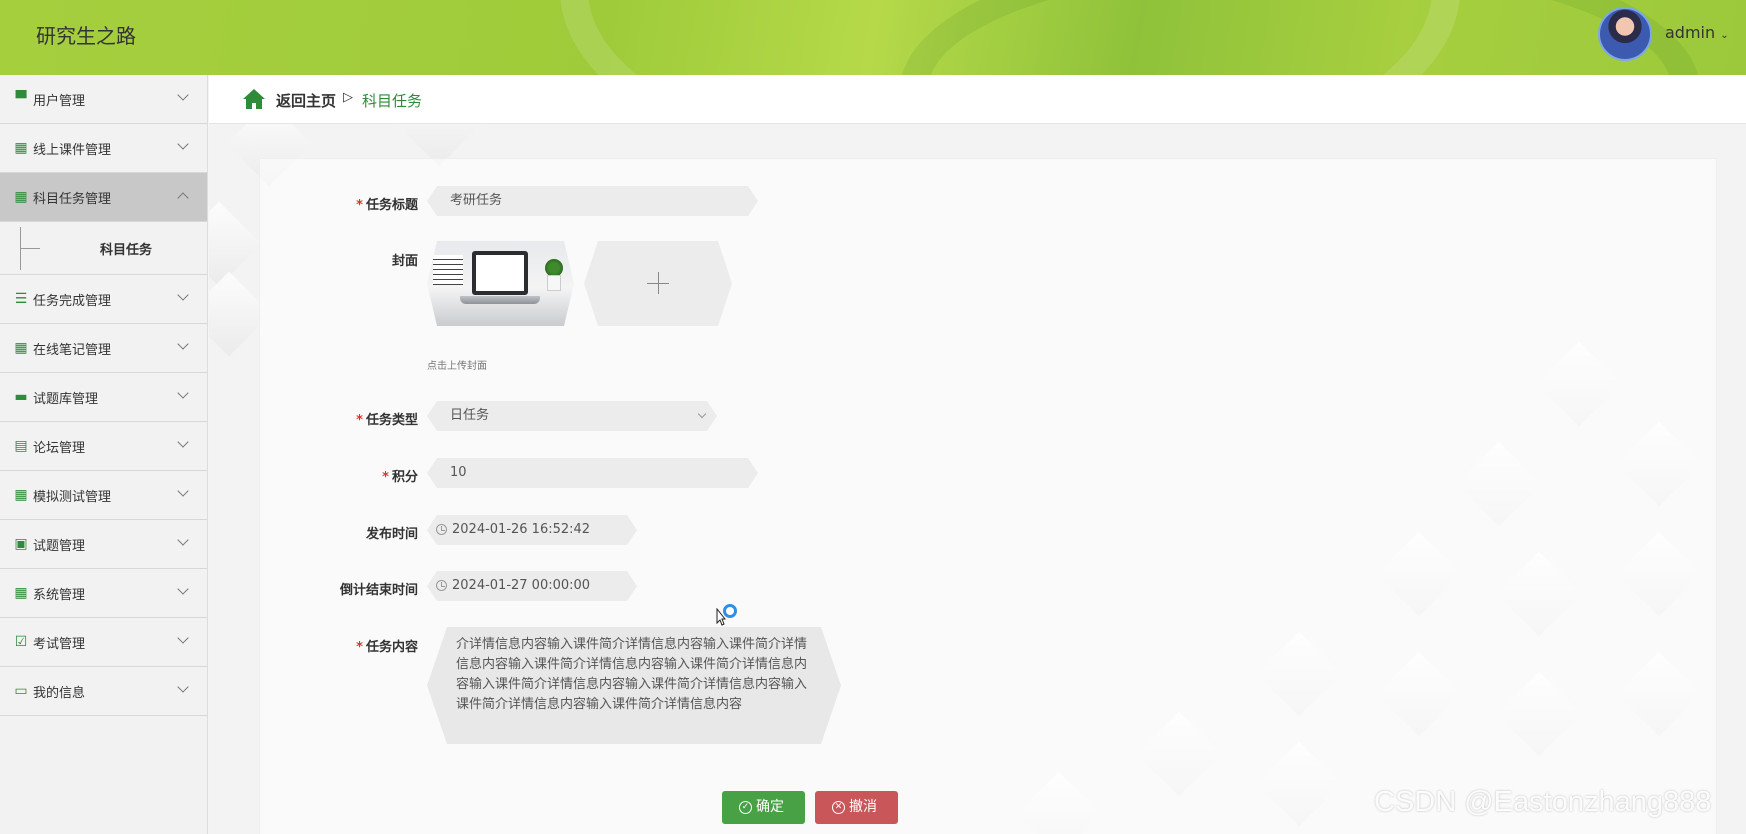 The image size is (1746, 834). Describe the element at coordinates (21, 691) in the screenshot. I see `card-icon: ▭` at that location.